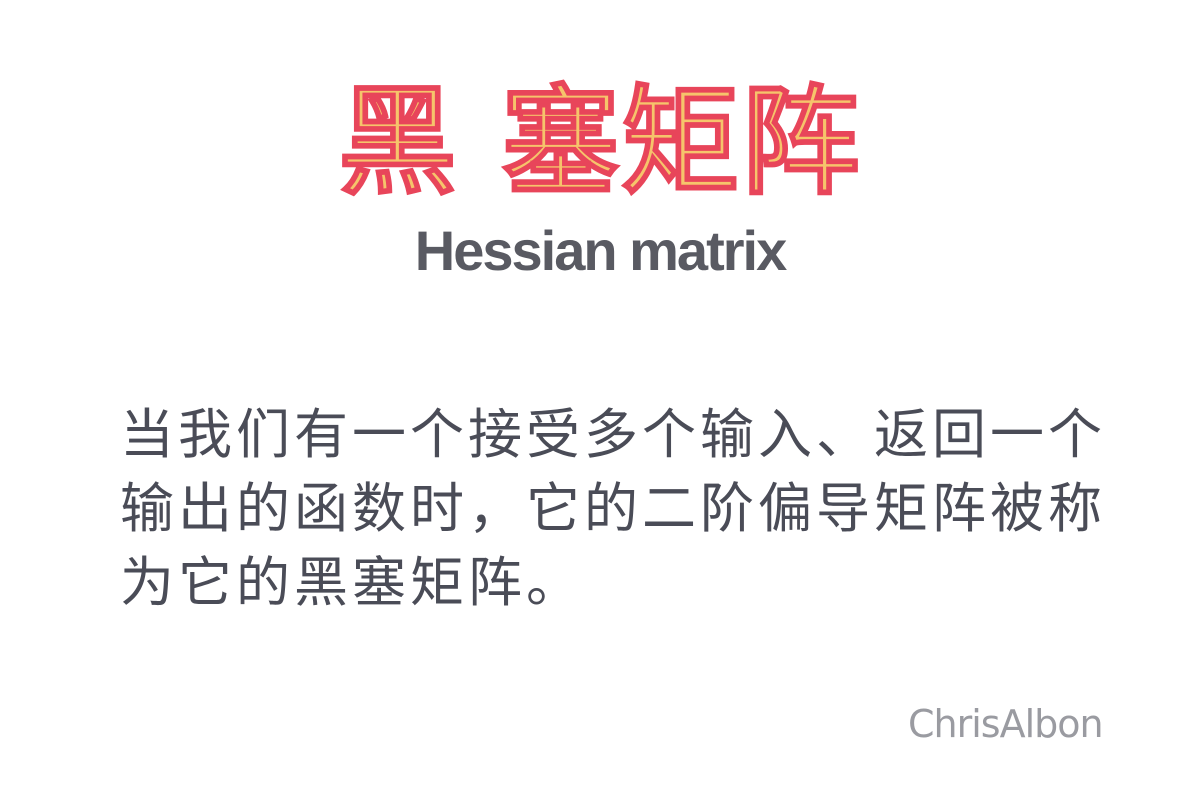  I want to click on author-signature: ChrisAlbon, so click(1006, 724).